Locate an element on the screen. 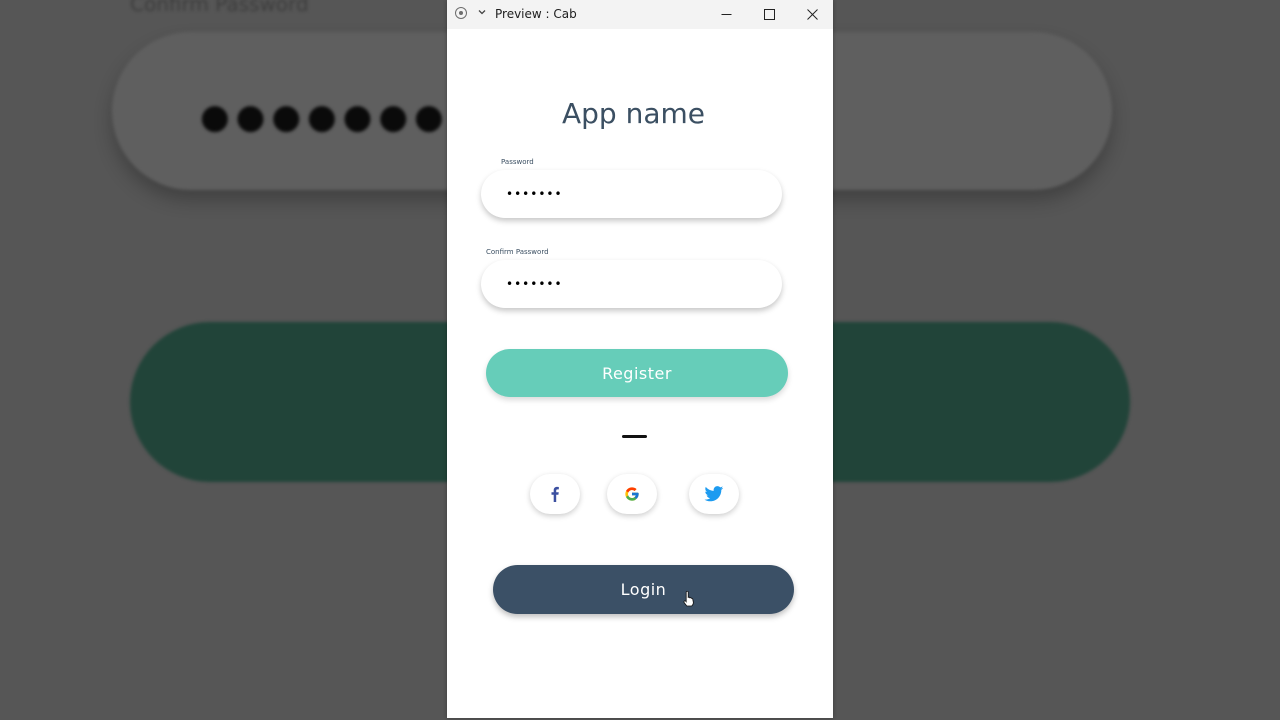  password-field is located at coordinates (631, 194).